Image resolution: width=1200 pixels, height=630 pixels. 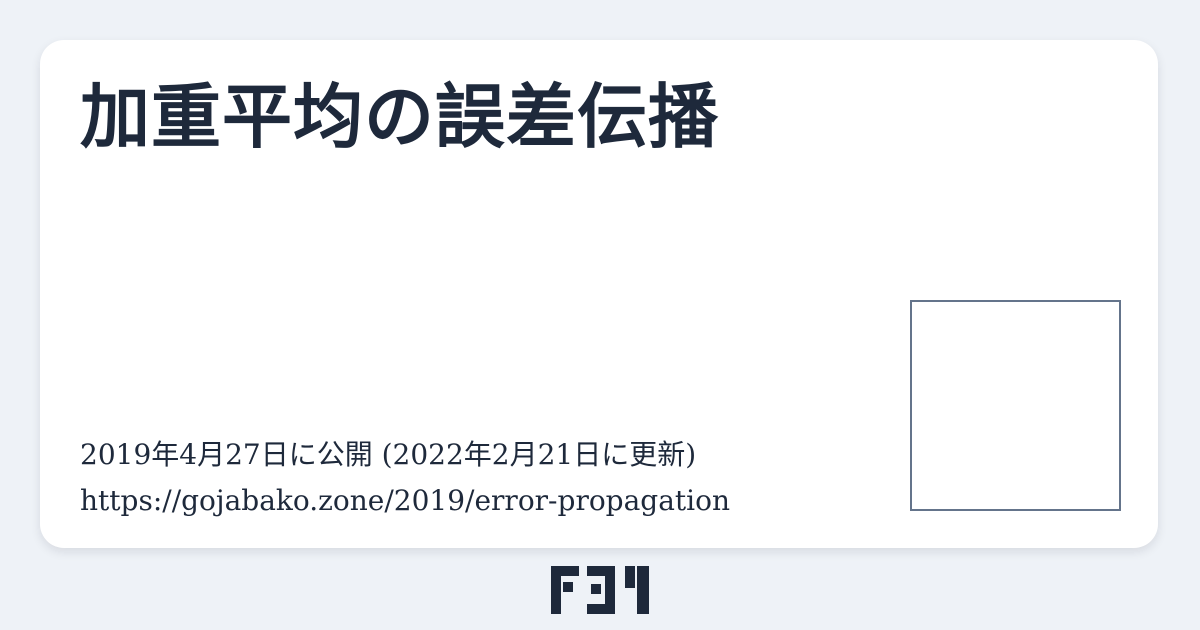 I want to click on thumbnail-placeholder, so click(x=1015, y=405).